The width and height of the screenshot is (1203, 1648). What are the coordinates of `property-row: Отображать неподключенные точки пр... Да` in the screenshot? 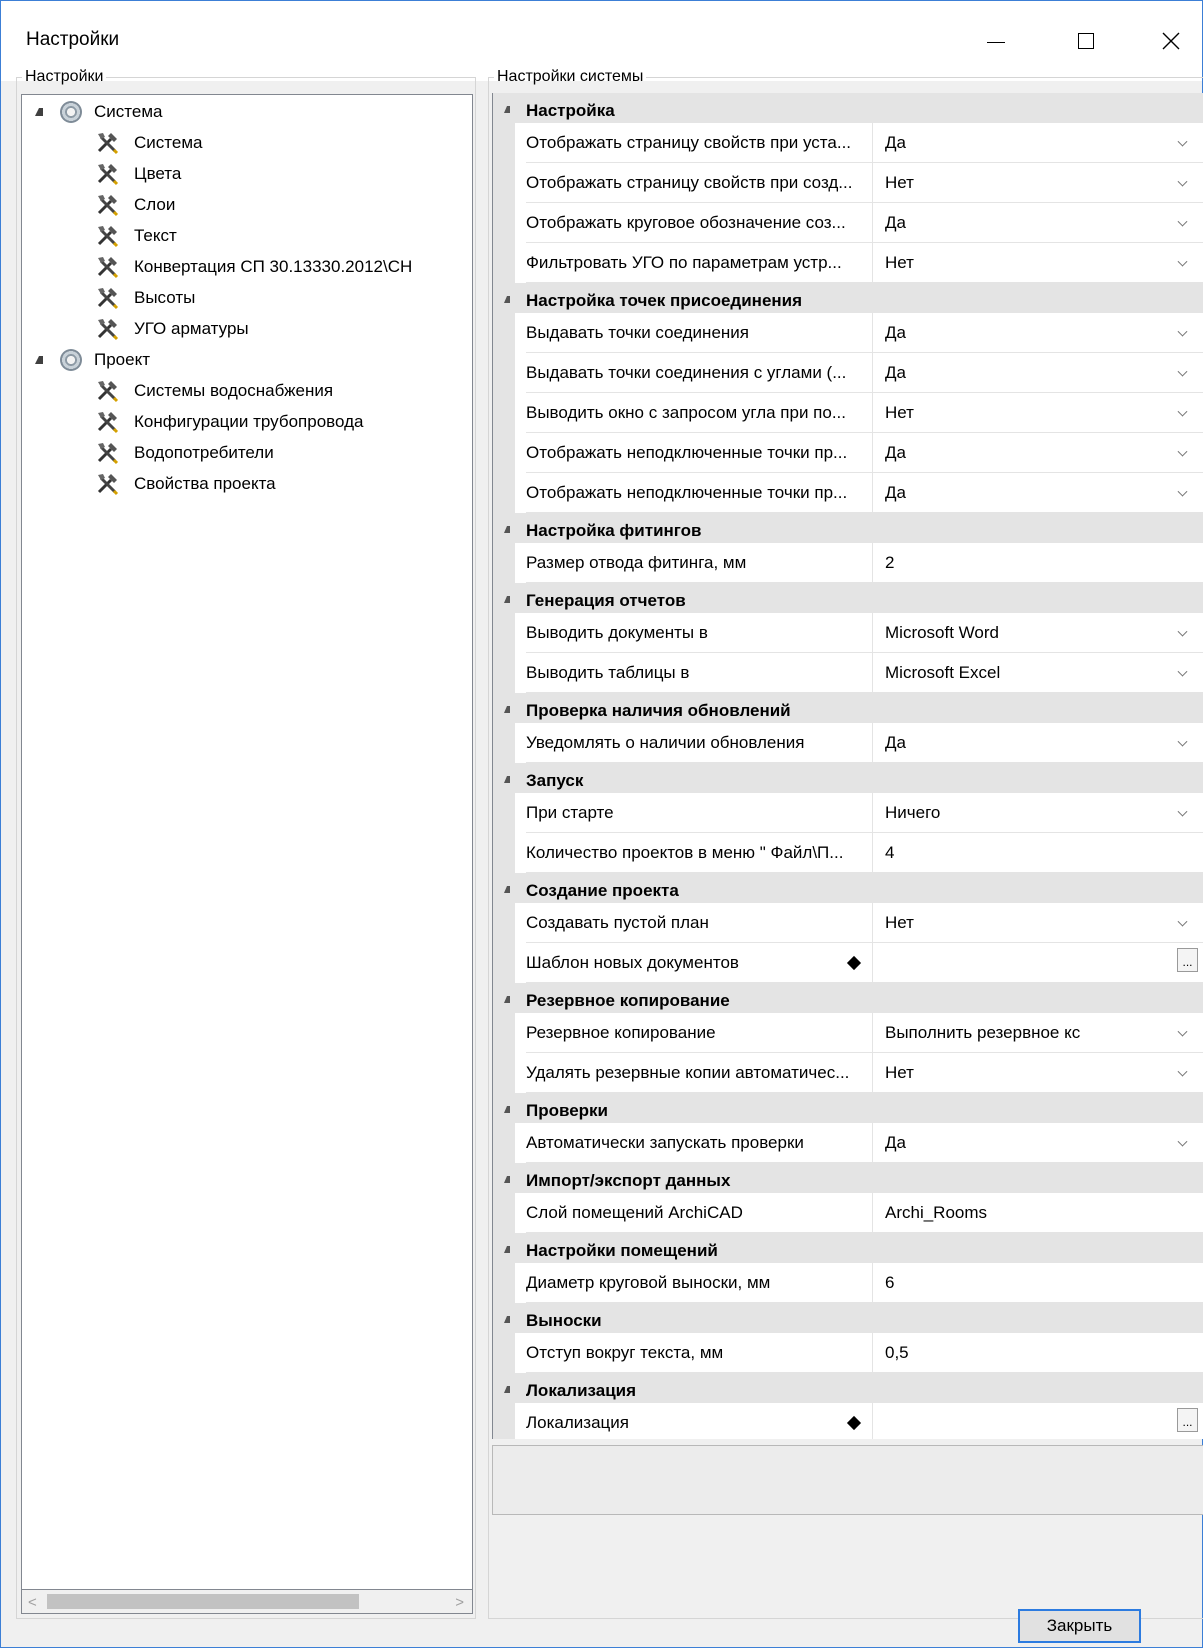 It's located at (848, 453).